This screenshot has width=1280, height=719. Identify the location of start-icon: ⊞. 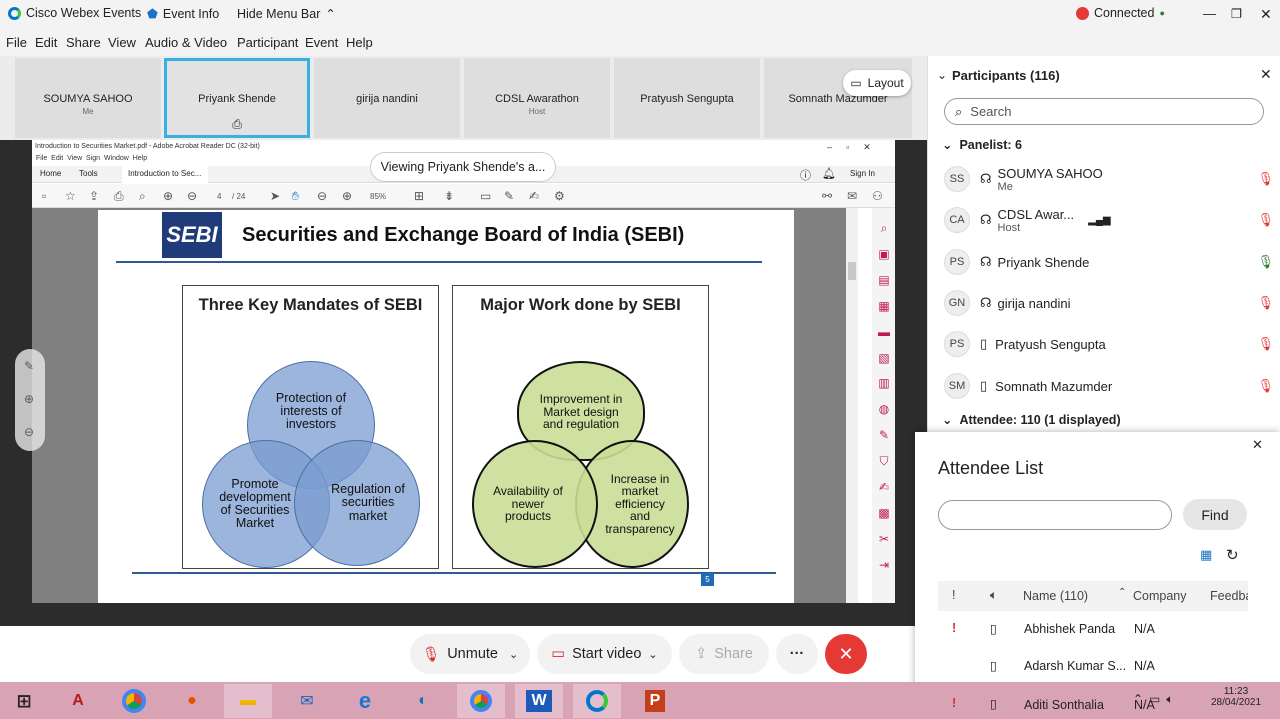
(24, 701).